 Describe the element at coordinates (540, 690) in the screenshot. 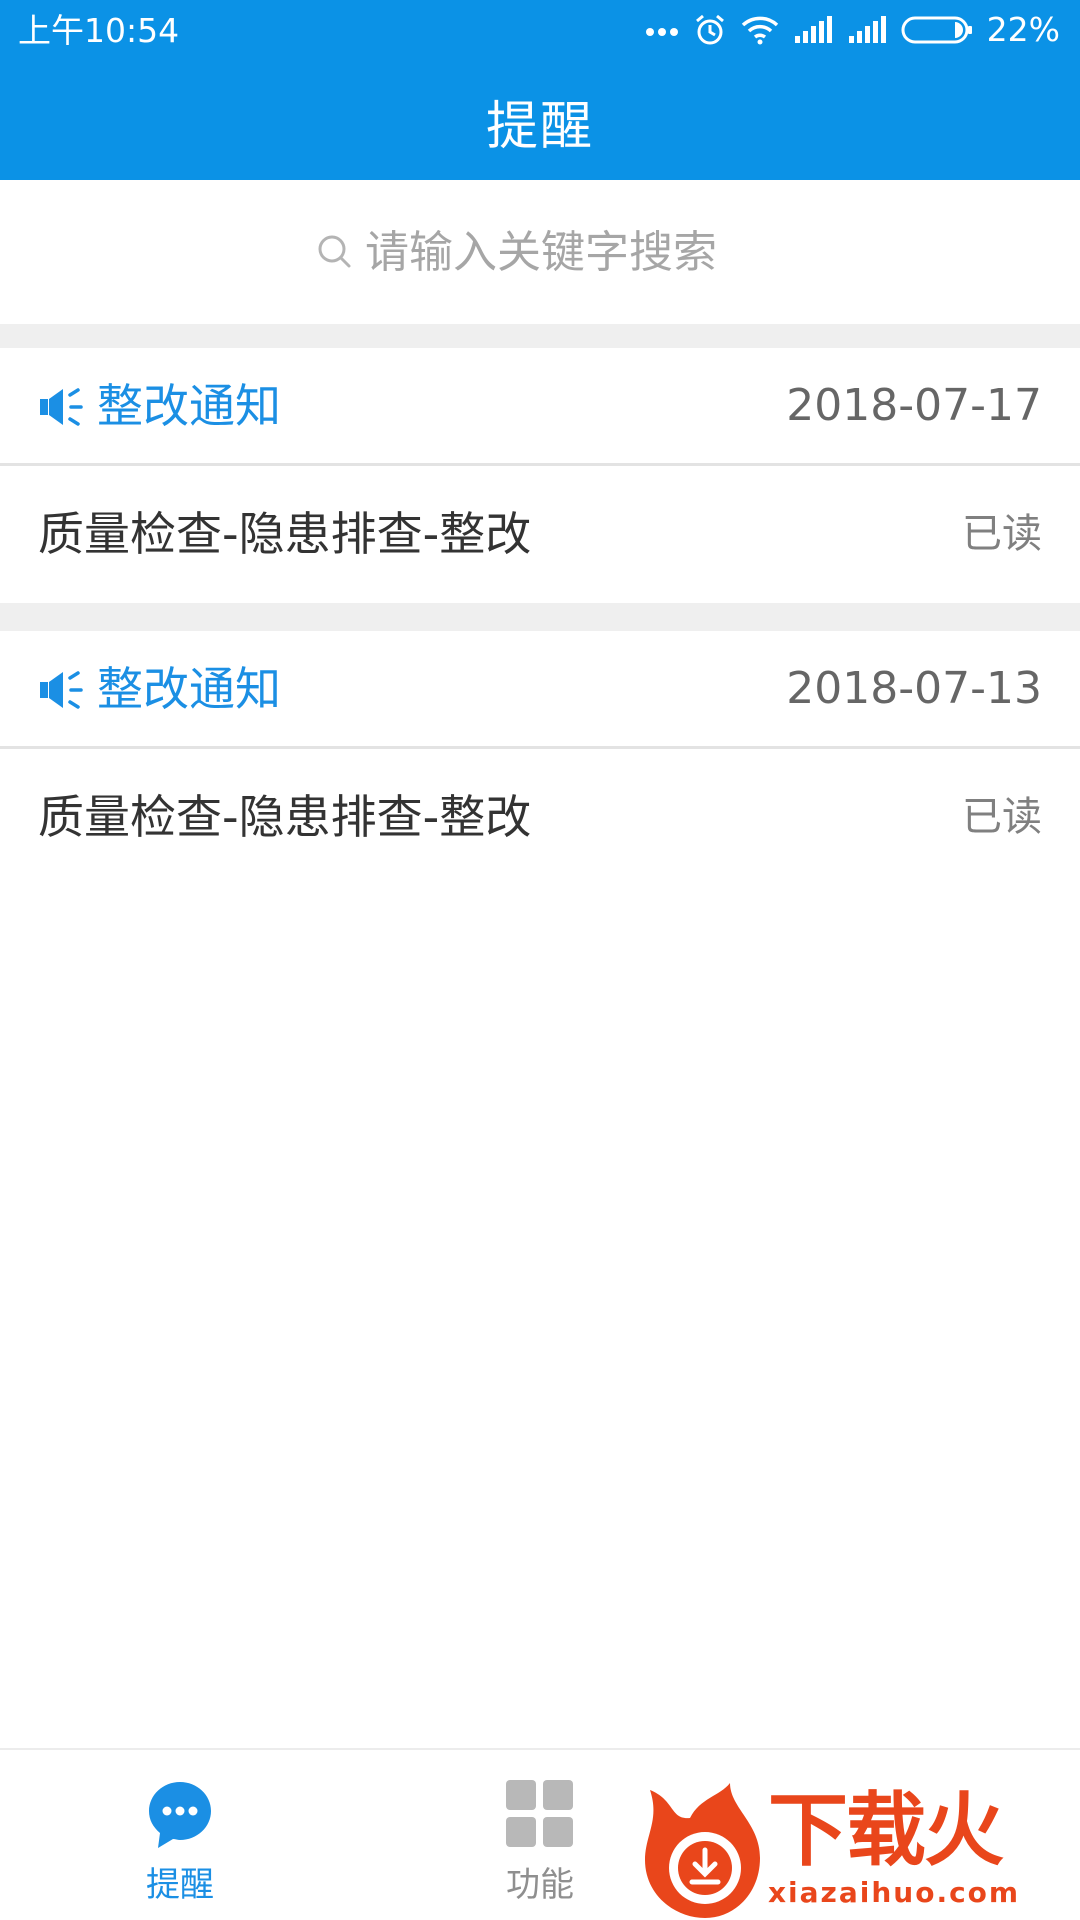

I see `notice-header: 整改通知 2018-07-13` at that location.